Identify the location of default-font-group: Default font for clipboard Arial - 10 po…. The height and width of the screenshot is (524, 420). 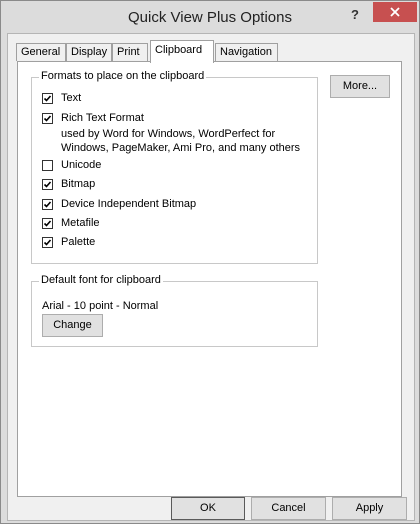
(174, 310).